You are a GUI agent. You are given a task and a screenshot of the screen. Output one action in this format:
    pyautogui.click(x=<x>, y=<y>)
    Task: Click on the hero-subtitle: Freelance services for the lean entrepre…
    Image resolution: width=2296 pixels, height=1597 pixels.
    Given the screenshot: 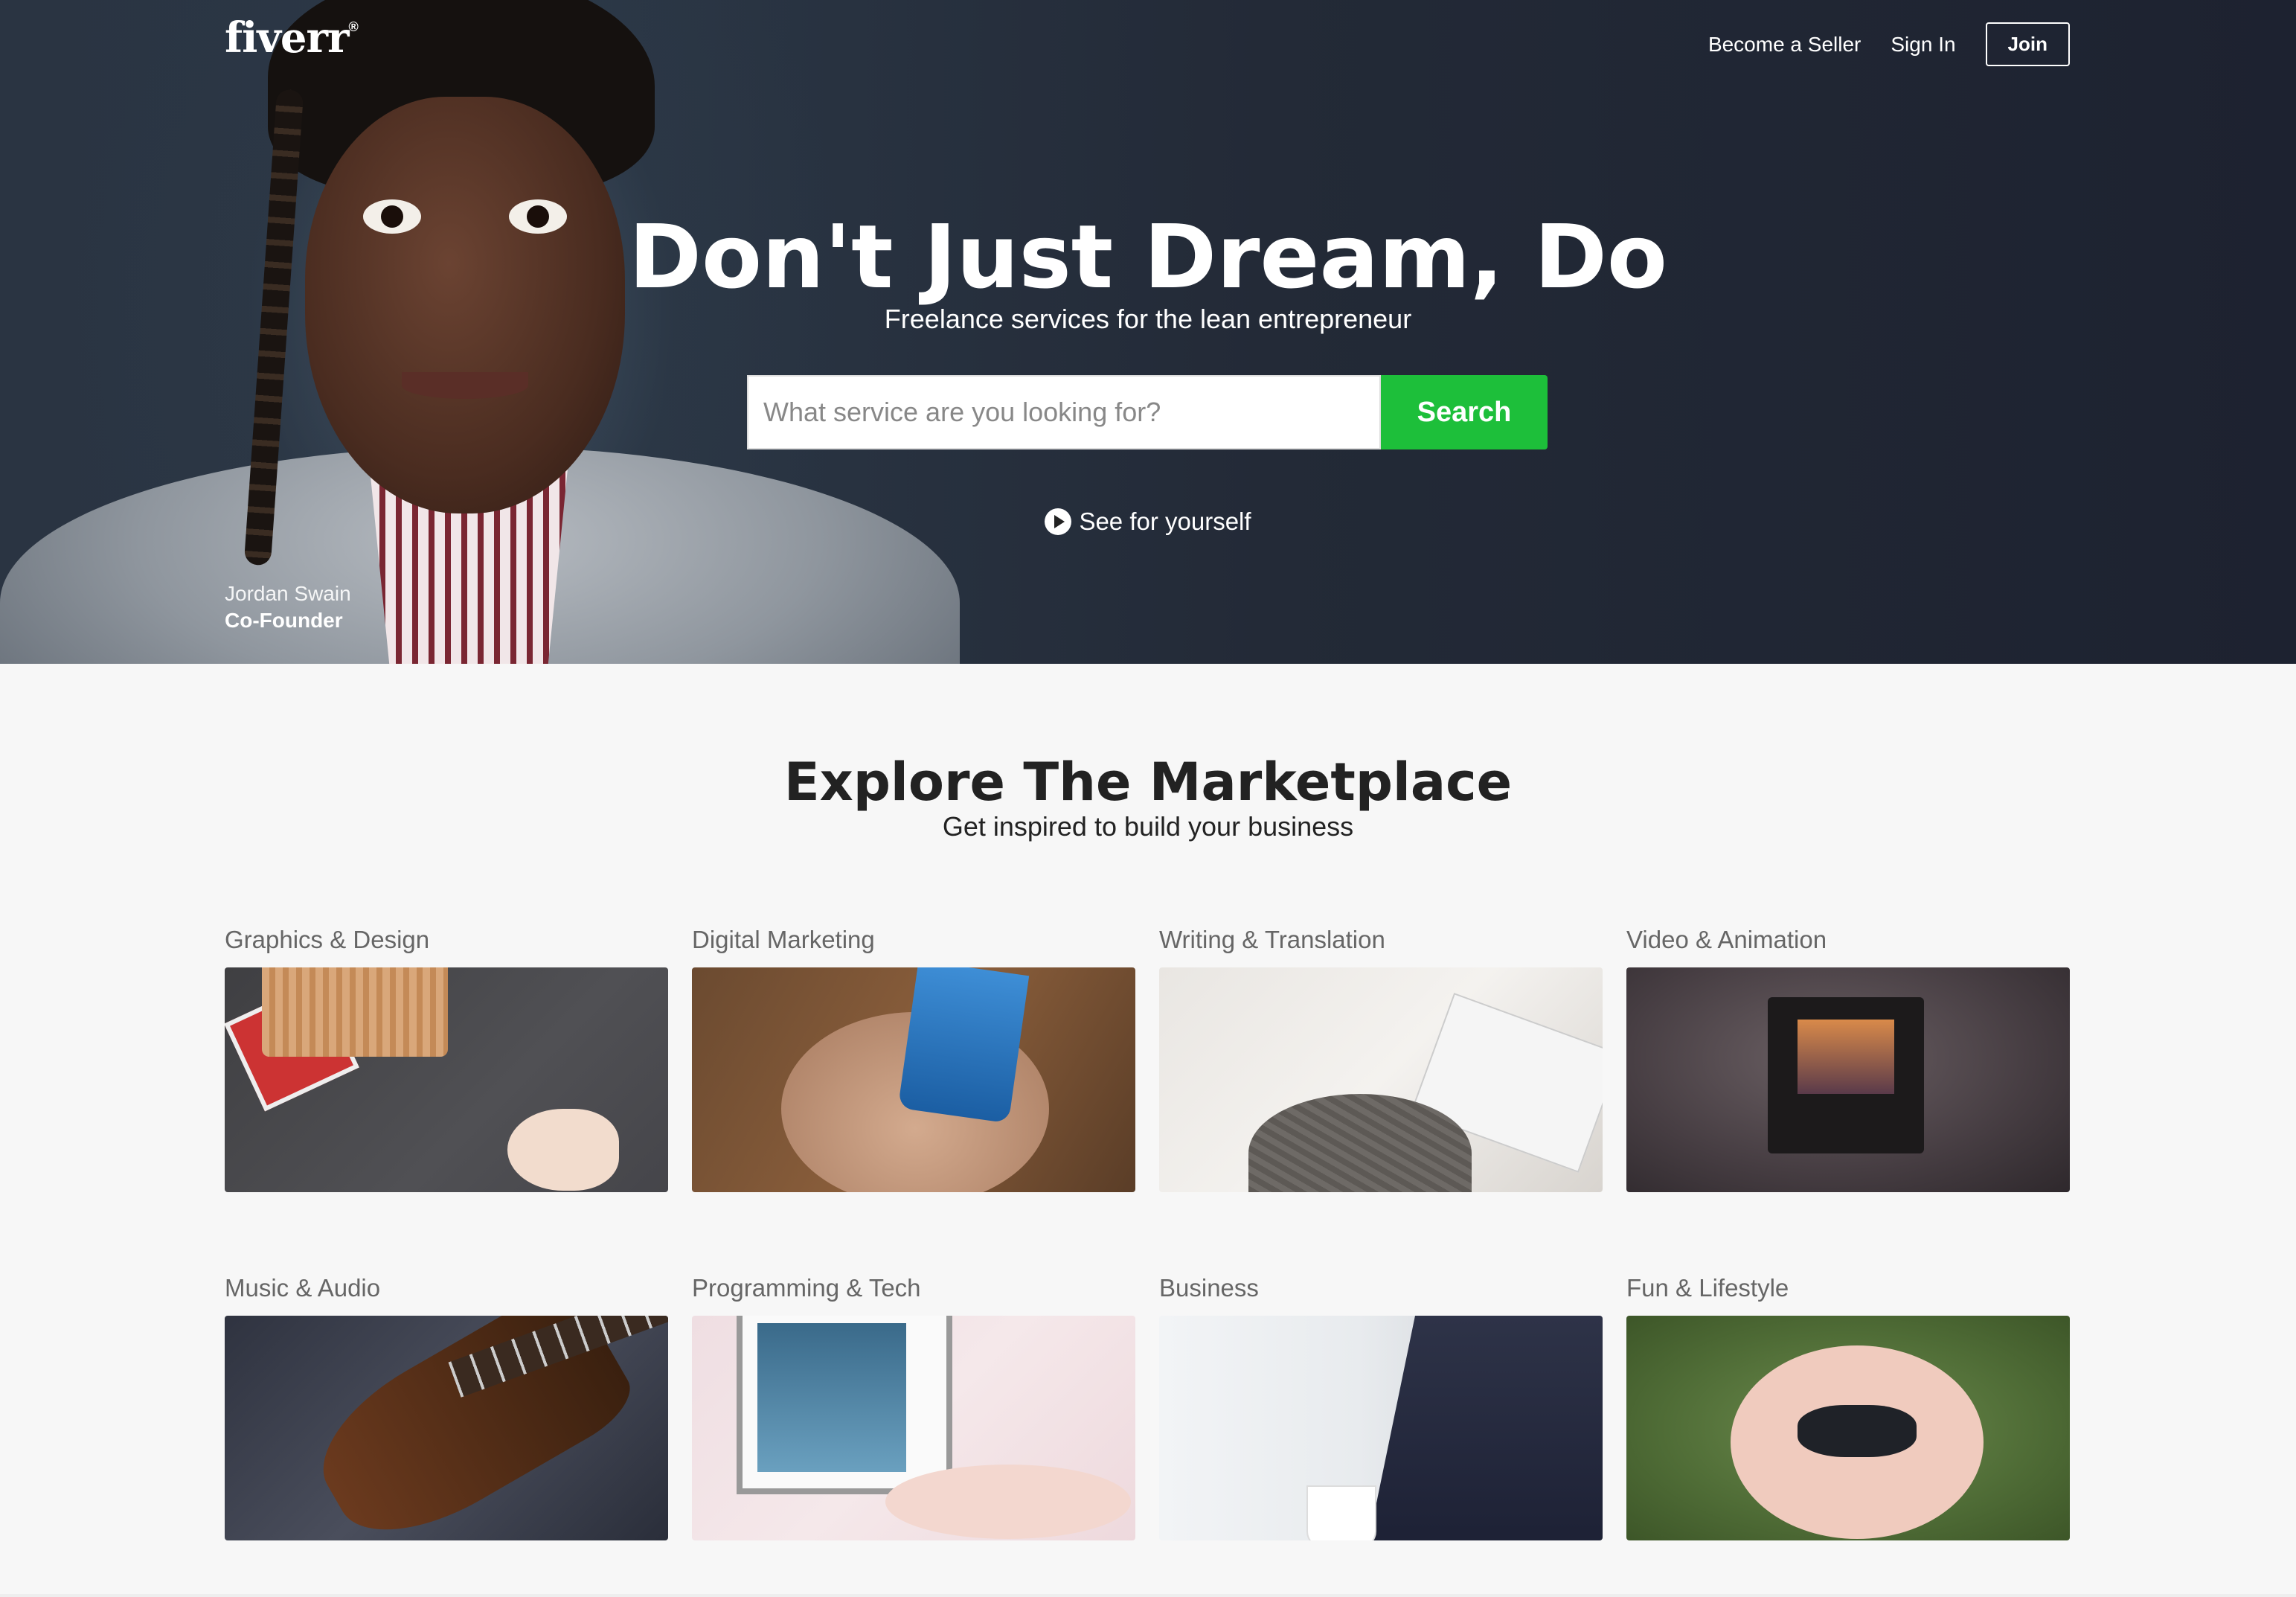 What is the action you would take?
    pyautogui.click(x=1148, y=319)
    